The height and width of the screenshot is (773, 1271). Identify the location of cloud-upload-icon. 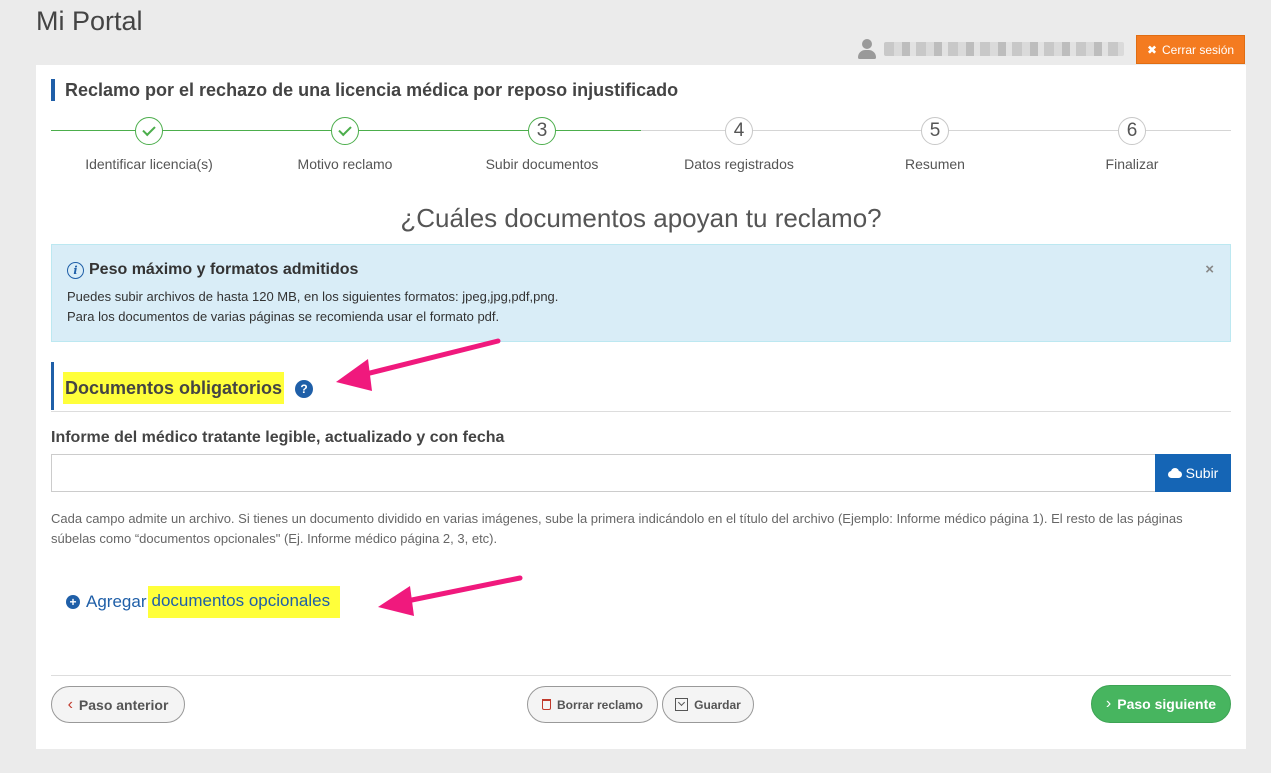
(1174, 473).